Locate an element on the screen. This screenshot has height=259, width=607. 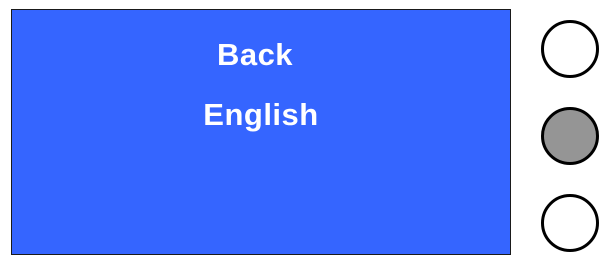
menu-item-back: Back is located at coordinates (255, 55).